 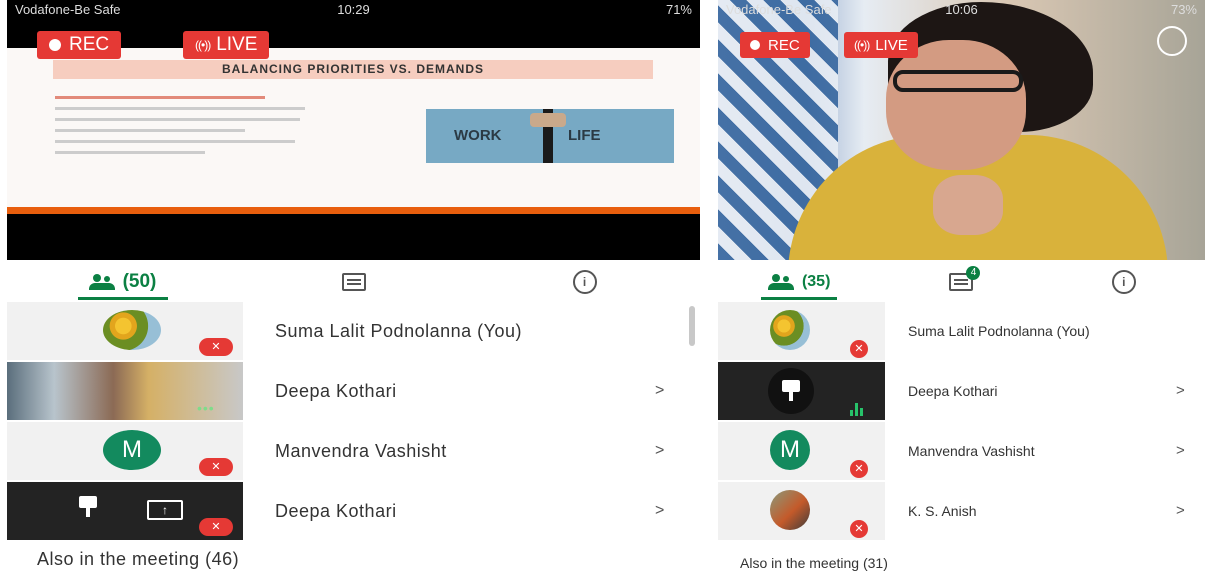 I want to click on clock: 10:06, so click(x=961, y=9).